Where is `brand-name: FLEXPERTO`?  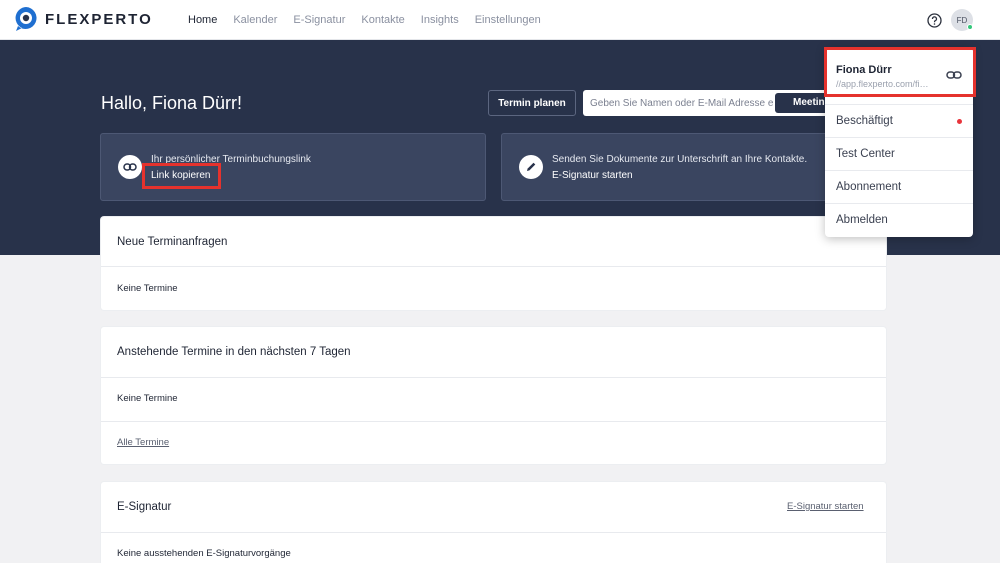
brand-name: FLEXPERTO is located at coordinates (99, 19).